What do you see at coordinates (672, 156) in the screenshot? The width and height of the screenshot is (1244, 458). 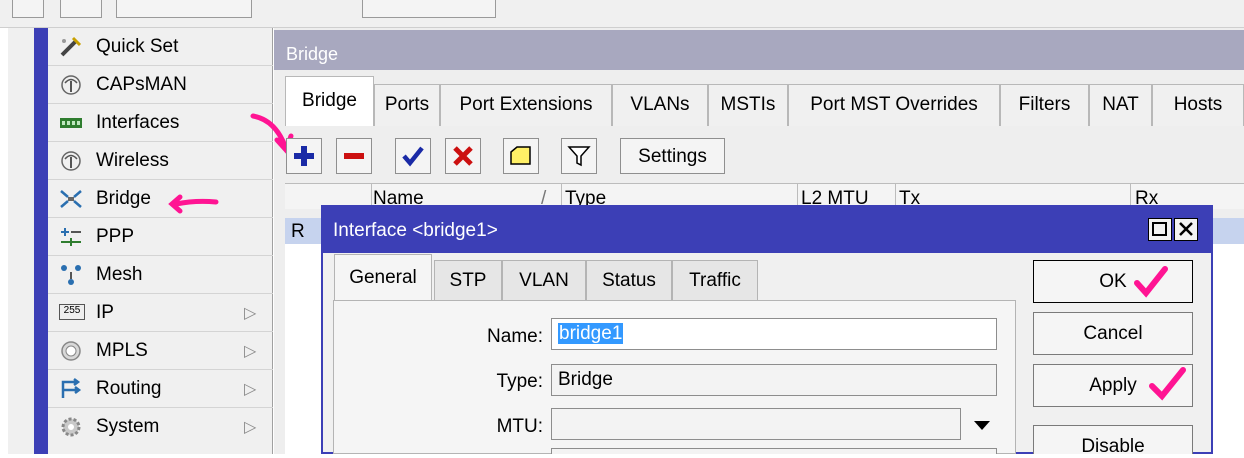 I see `settings-button: Settings` at bounding box center [672, 156].